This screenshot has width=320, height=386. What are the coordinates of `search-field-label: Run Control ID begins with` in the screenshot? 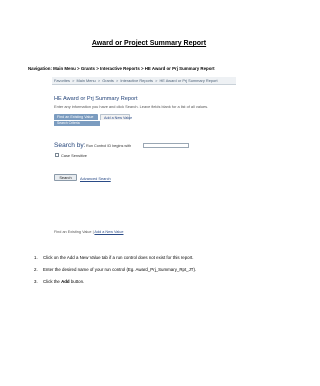 It's located at (108, 146).